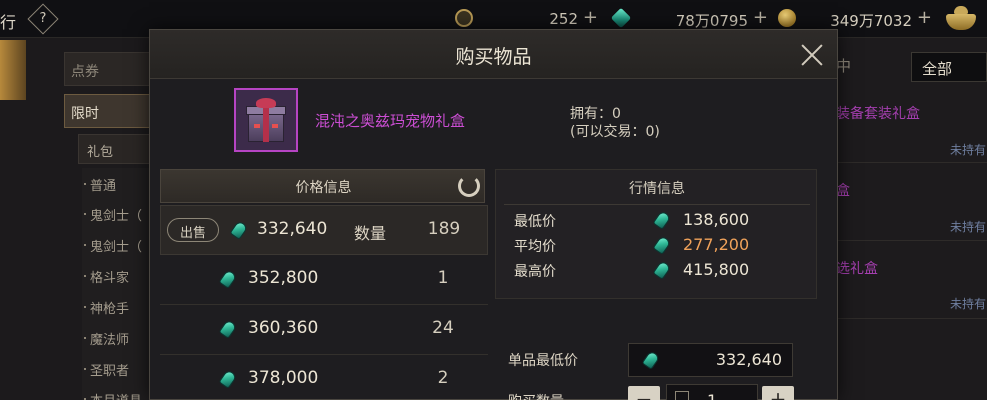  I want to click on min-price-label: 最低价, so click(535, 222).